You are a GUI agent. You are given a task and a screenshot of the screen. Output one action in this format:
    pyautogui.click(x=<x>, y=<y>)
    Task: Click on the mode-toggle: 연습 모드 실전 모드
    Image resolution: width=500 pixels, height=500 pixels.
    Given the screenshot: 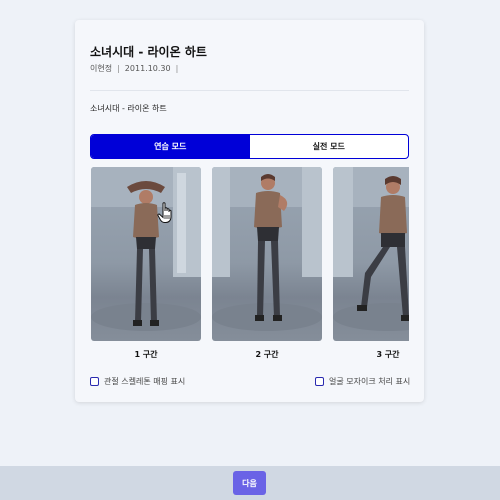 What is the action you would take?
    pyautogui.click(x=249, y=146)
    